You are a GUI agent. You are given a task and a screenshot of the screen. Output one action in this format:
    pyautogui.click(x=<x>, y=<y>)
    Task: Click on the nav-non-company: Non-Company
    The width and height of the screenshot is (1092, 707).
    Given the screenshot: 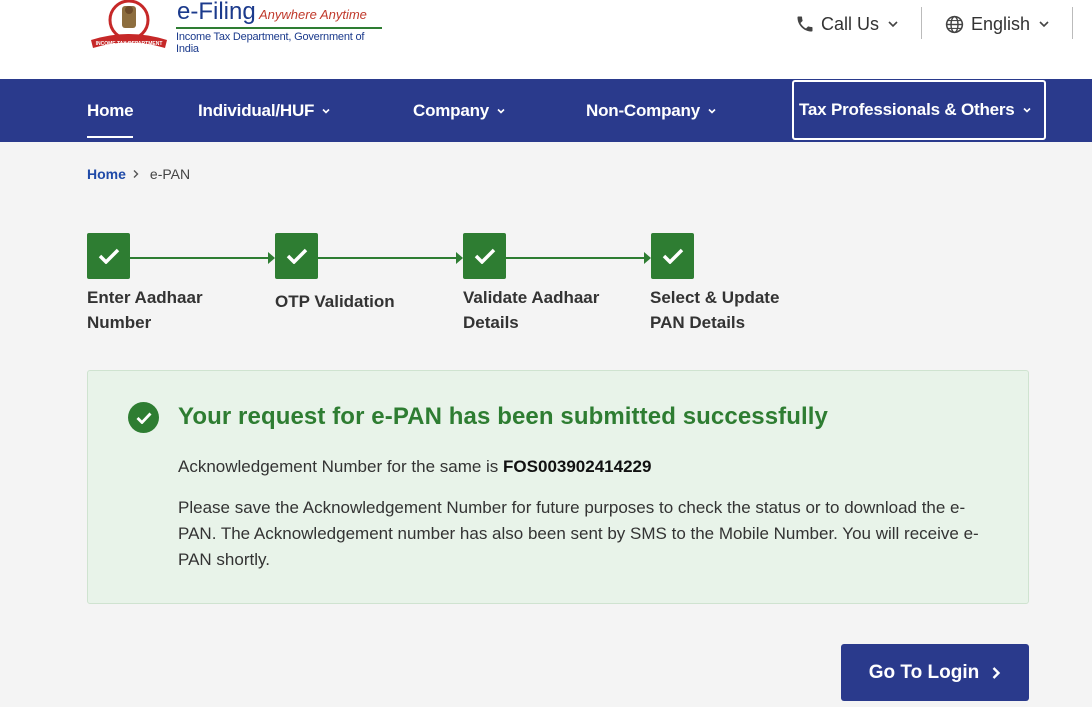 What is the action you would take?
    pyautogui.click(x=651, y=110)
    